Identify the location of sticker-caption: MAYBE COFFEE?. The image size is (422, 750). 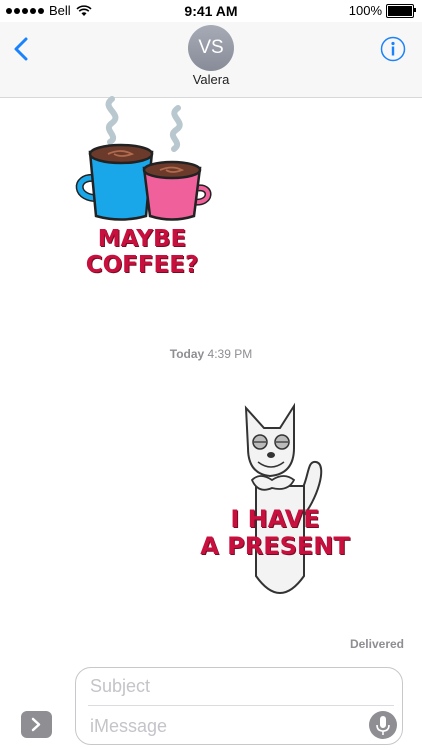
(142, 252).